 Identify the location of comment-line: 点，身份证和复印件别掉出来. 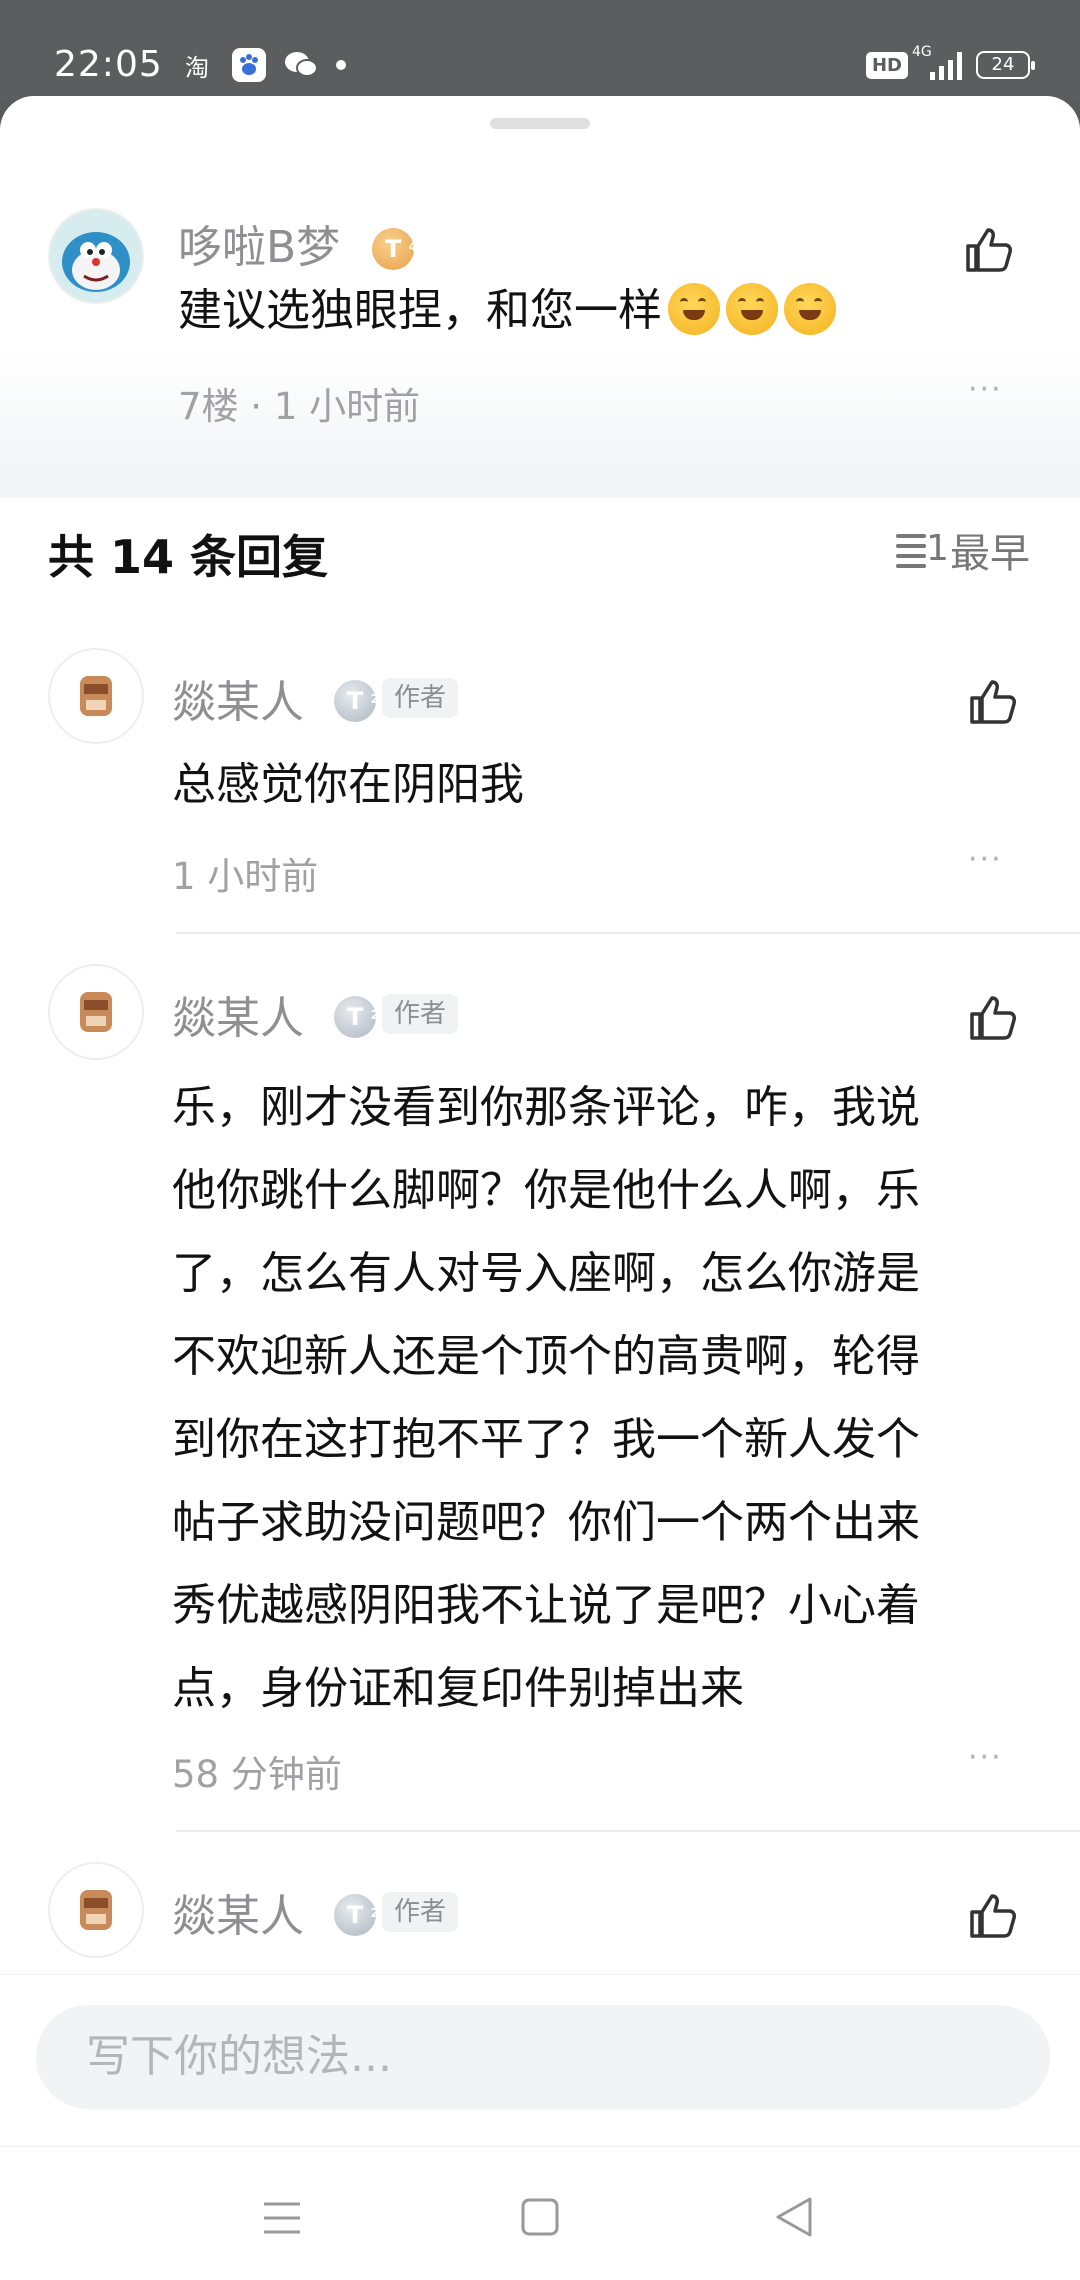
(458, 1688).